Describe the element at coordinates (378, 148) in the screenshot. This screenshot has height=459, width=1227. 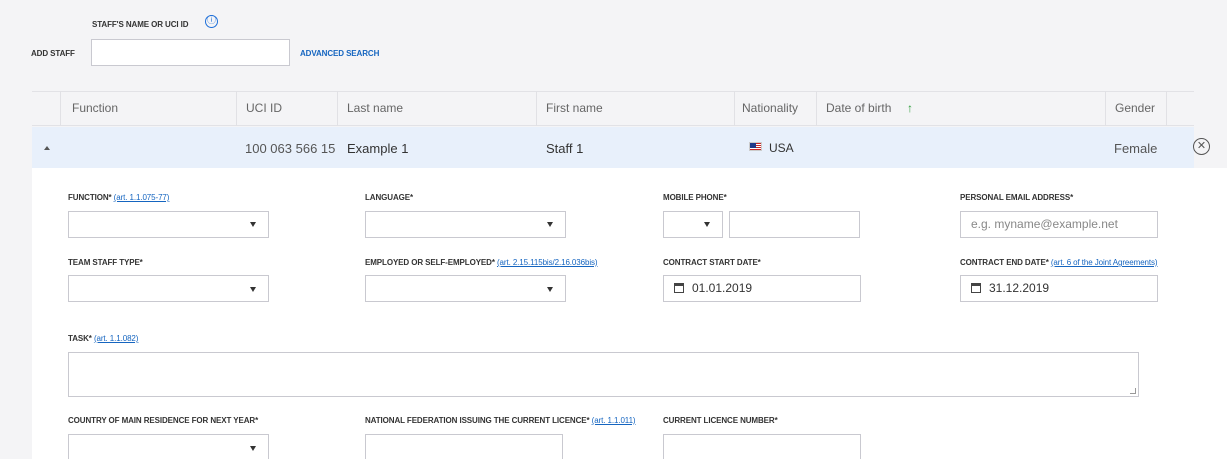
I see `row-last-name: Example 1` at that location.